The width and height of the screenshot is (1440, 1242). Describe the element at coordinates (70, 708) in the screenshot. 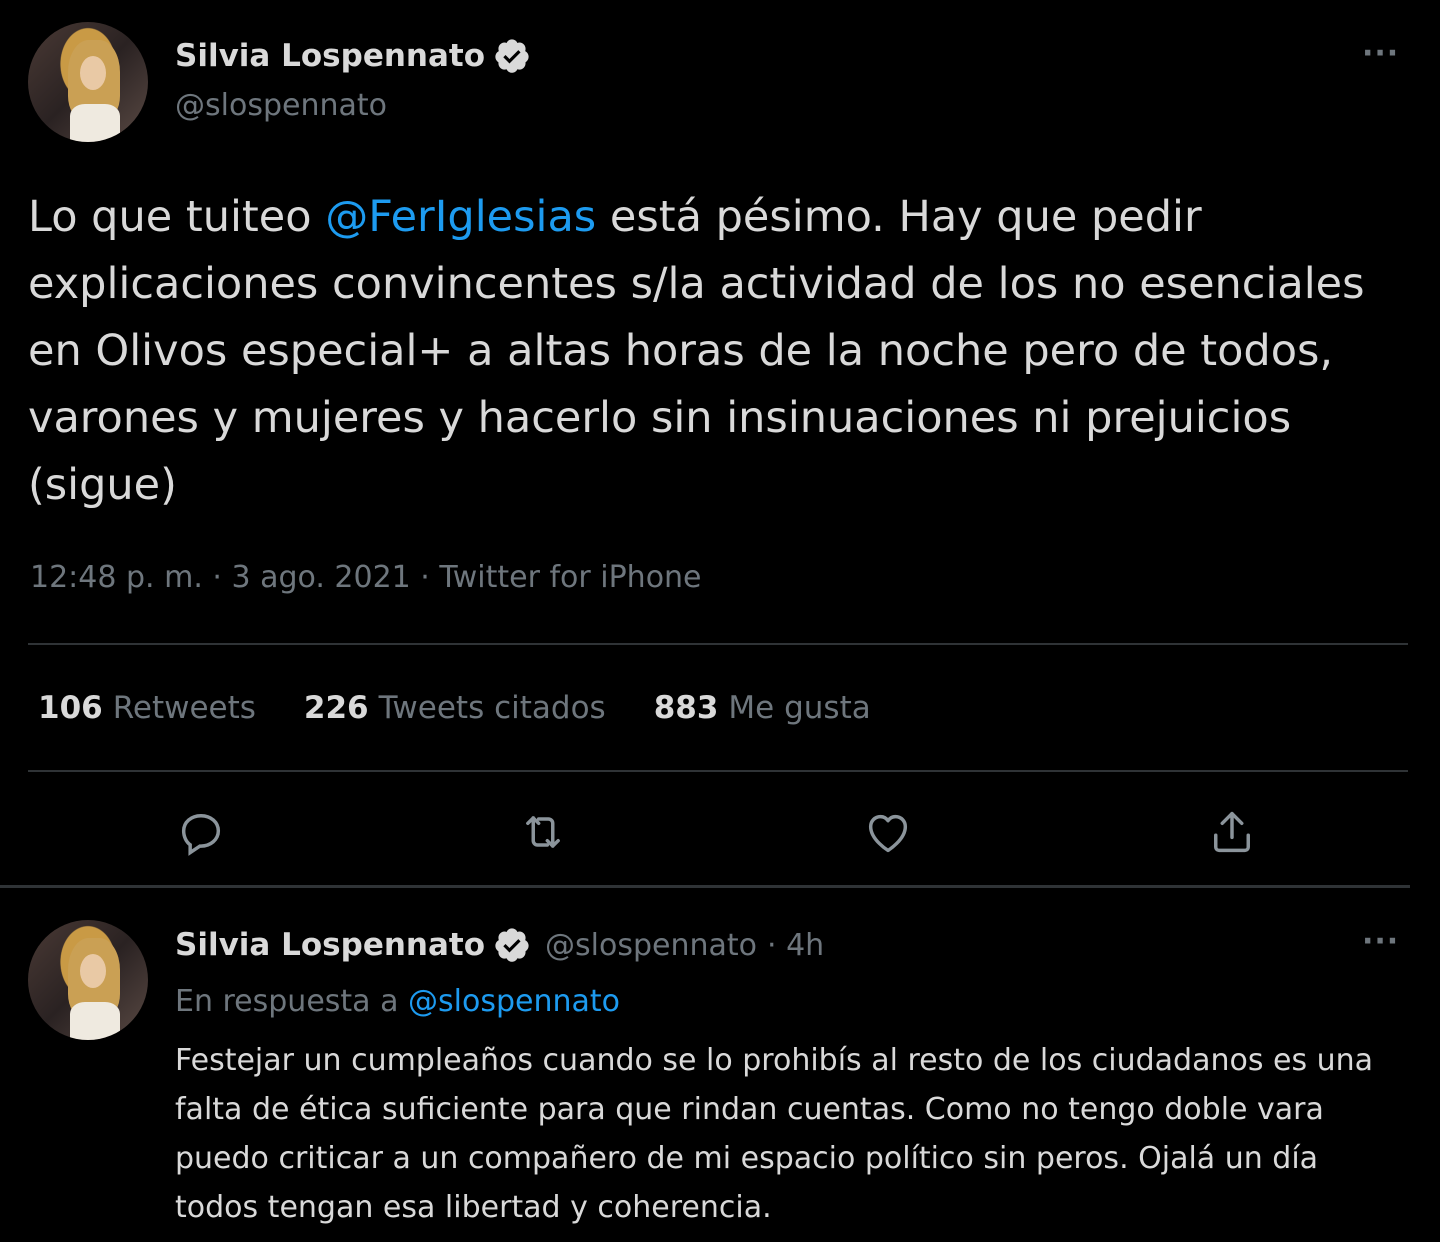

I see `retweets-count: 106` at that location.